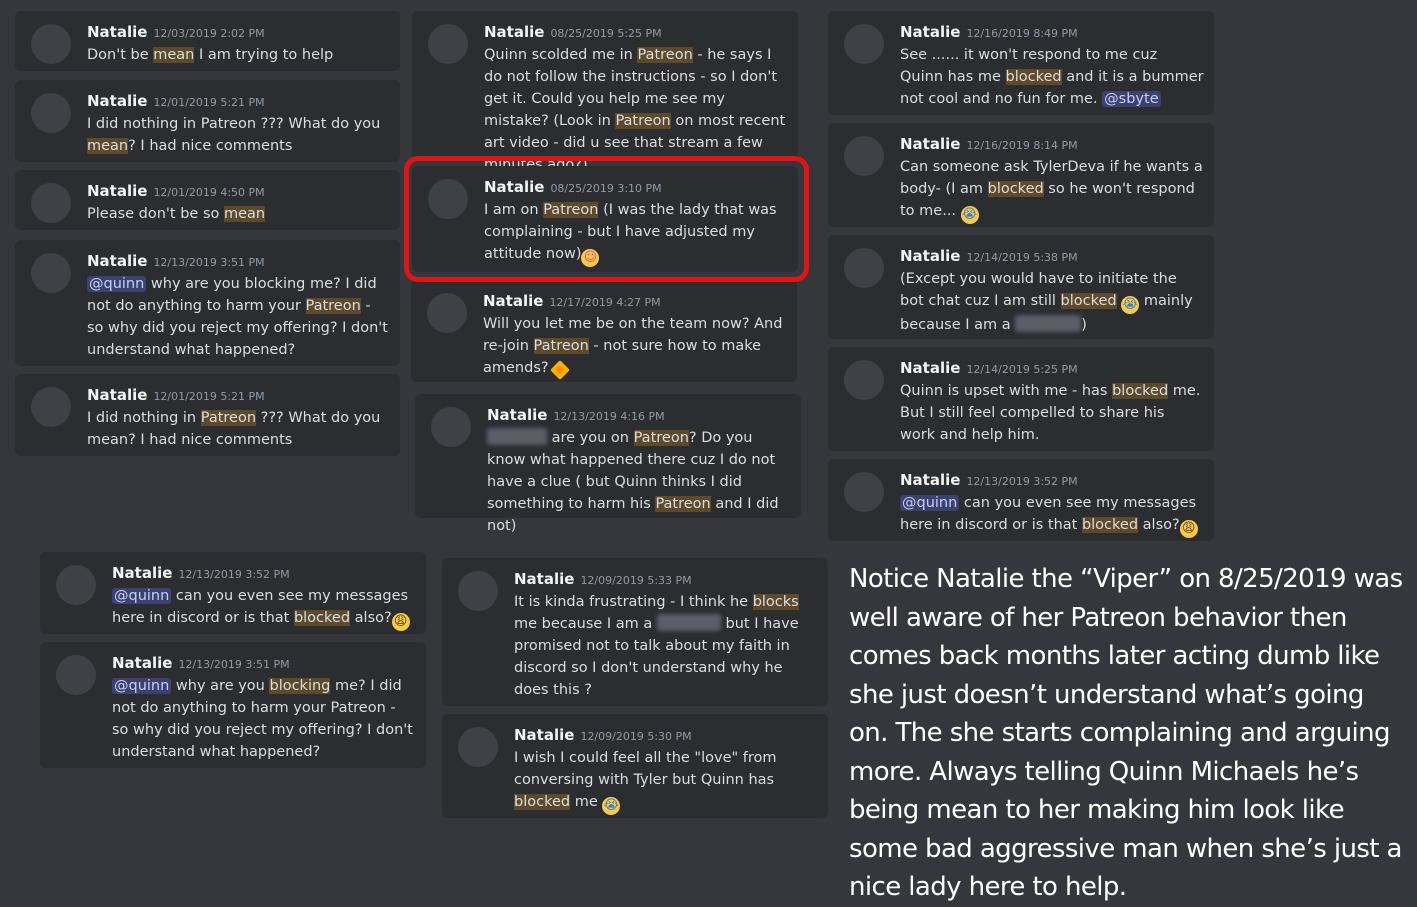 The image size is (1417, 907). I want to click on timestamp: 12/01/2019 4:50 PM, so click(209, 192).